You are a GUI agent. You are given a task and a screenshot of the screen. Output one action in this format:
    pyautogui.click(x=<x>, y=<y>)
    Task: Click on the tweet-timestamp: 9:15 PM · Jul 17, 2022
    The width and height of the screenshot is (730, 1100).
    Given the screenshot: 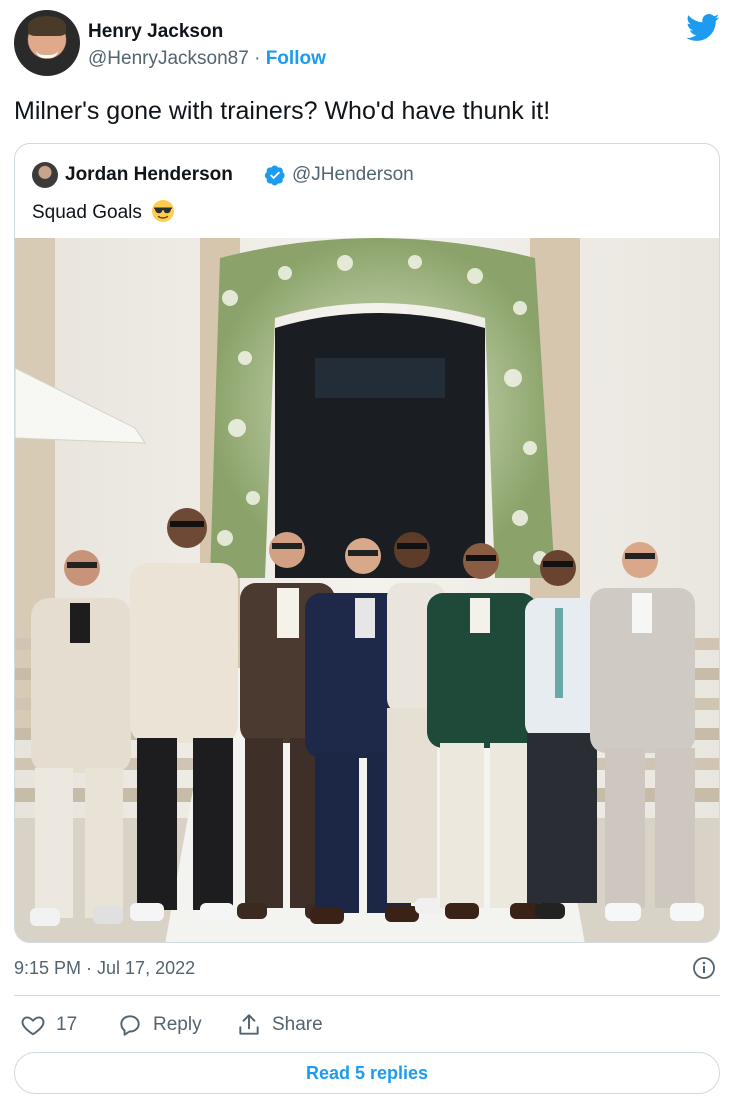 What is the action you would take?
    pyautogui.click(x=104, y=968)
    